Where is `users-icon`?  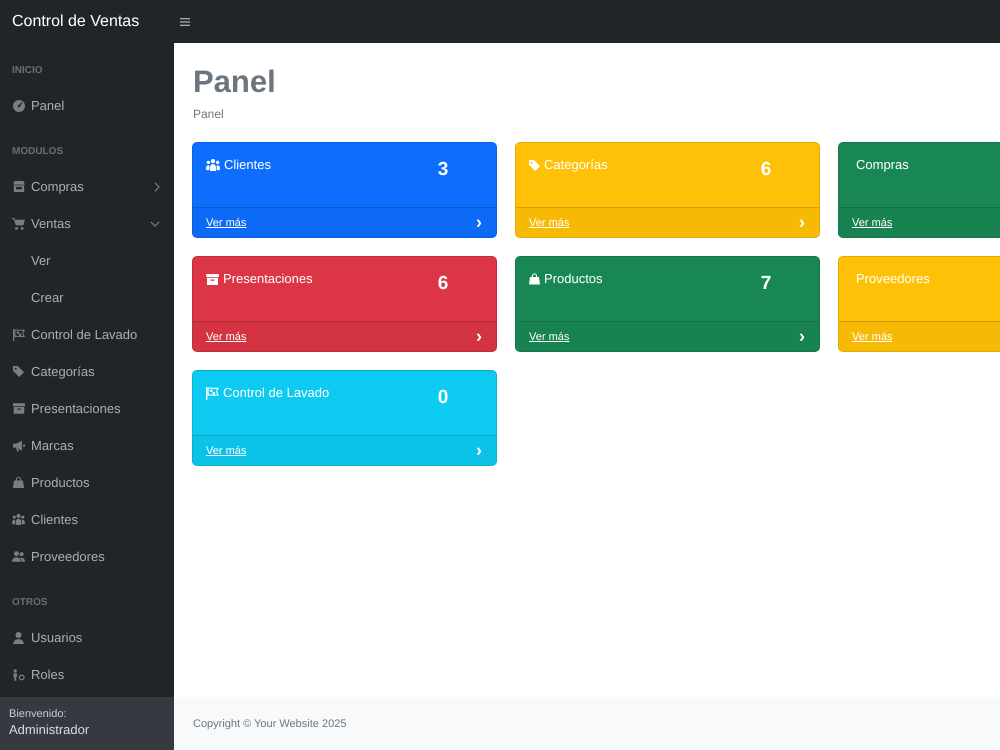
users-icon is located at coordinates (18, 556).